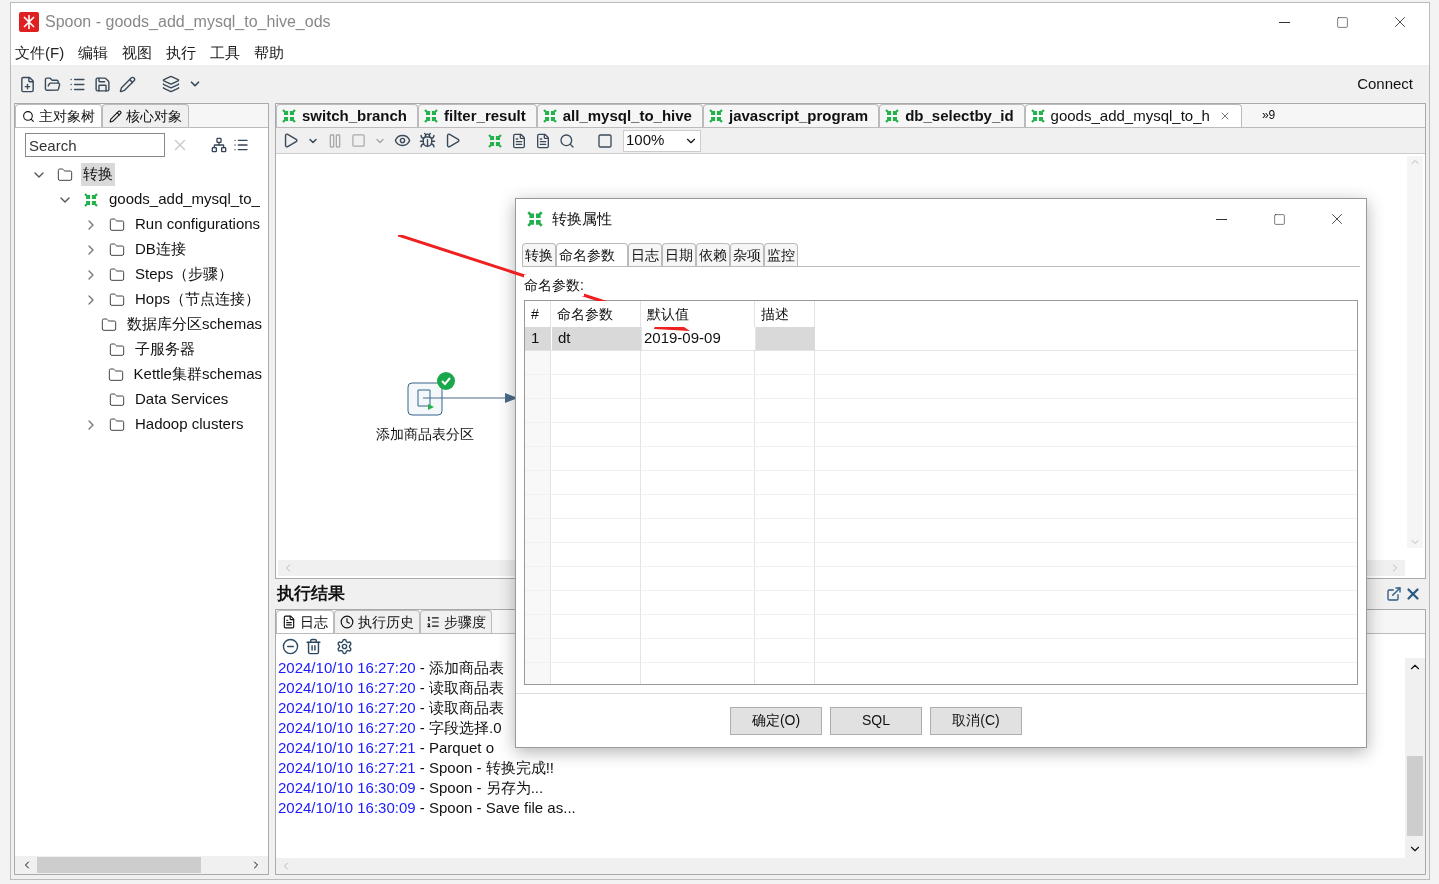 Image resolution: width=1439 pixels, height=884 pixels. What do you see at coordinates (781, 254) in the screenshot?
I see `dialog-tab: 监控` at bounding box center [781, 254].